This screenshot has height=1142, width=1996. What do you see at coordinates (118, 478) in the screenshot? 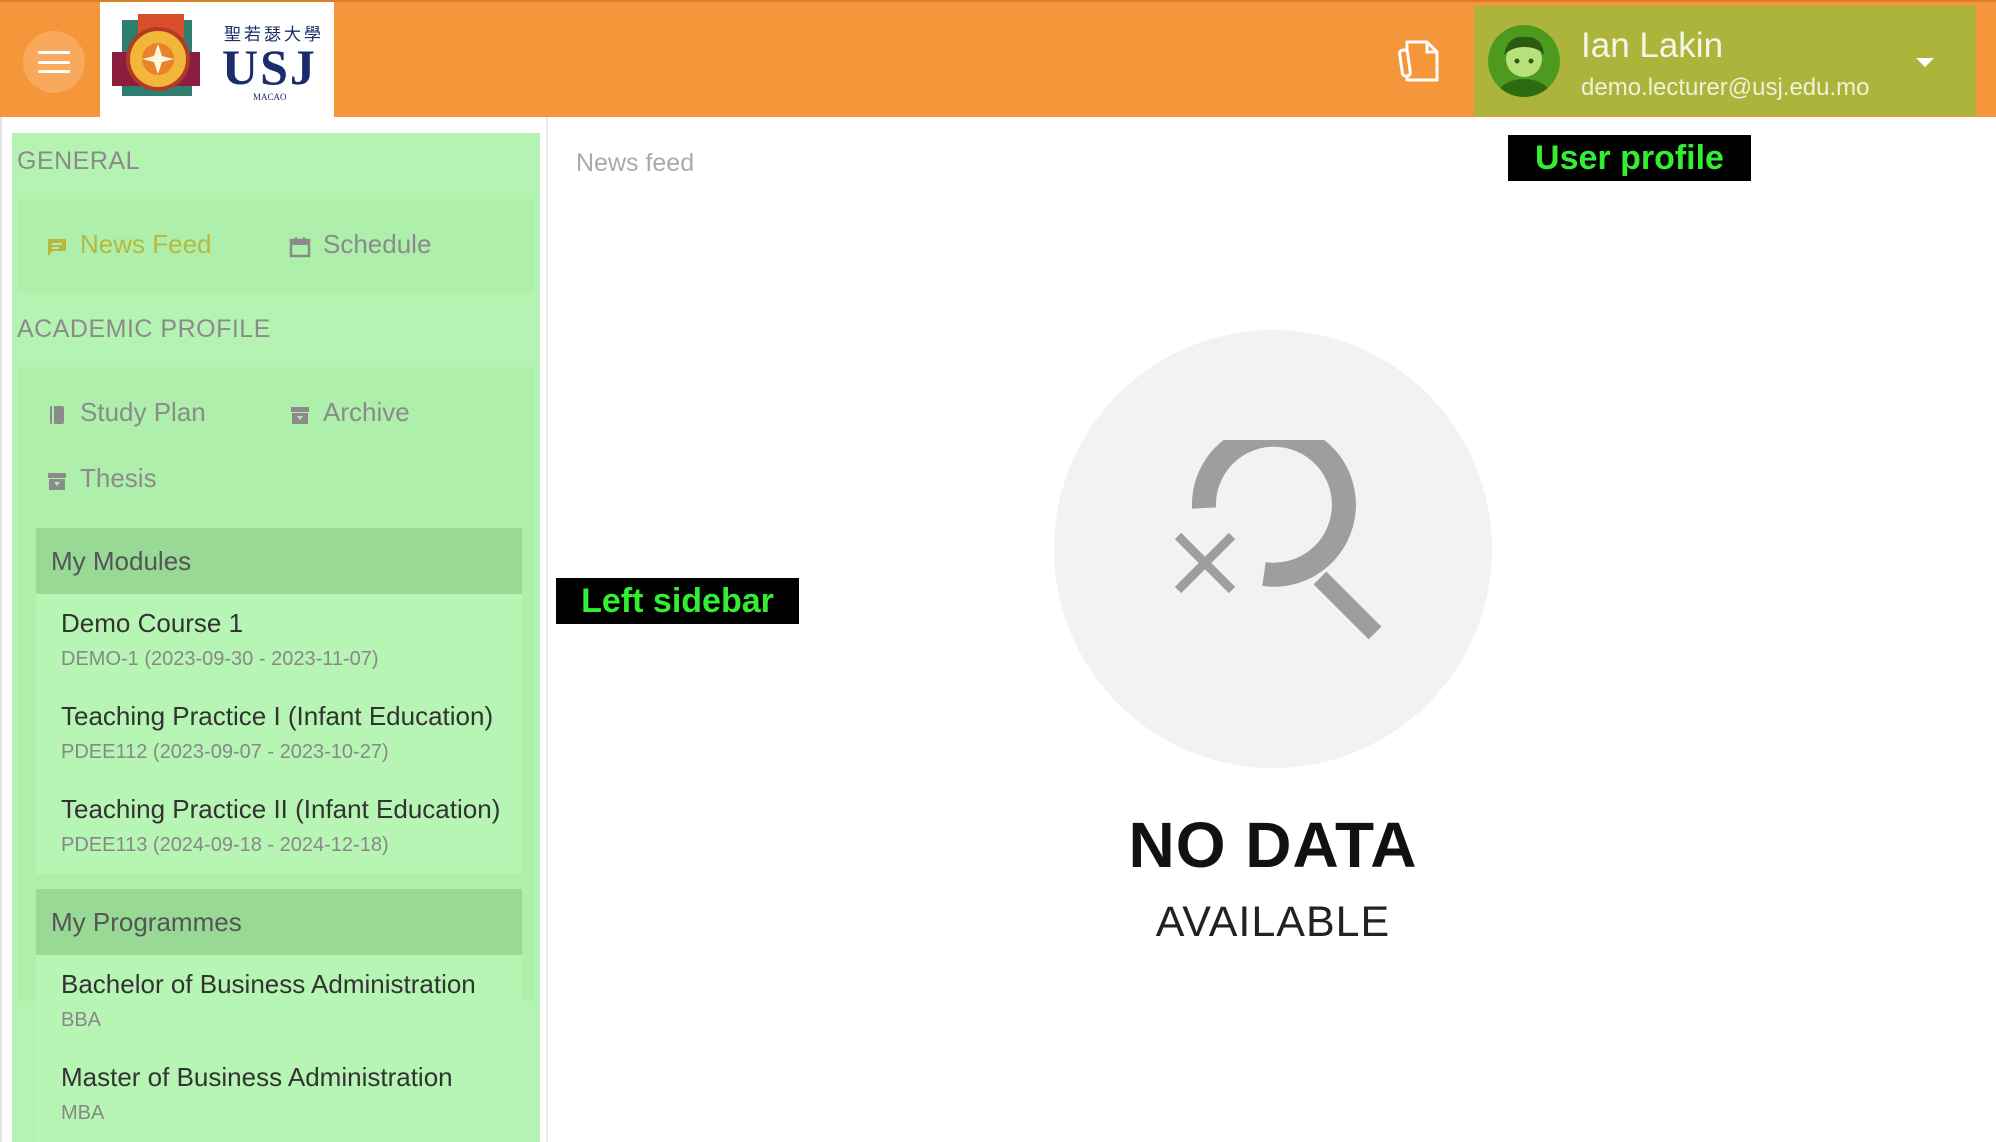
I see `sidebar-item-label: Thesis` at bounding box center [118, 478].